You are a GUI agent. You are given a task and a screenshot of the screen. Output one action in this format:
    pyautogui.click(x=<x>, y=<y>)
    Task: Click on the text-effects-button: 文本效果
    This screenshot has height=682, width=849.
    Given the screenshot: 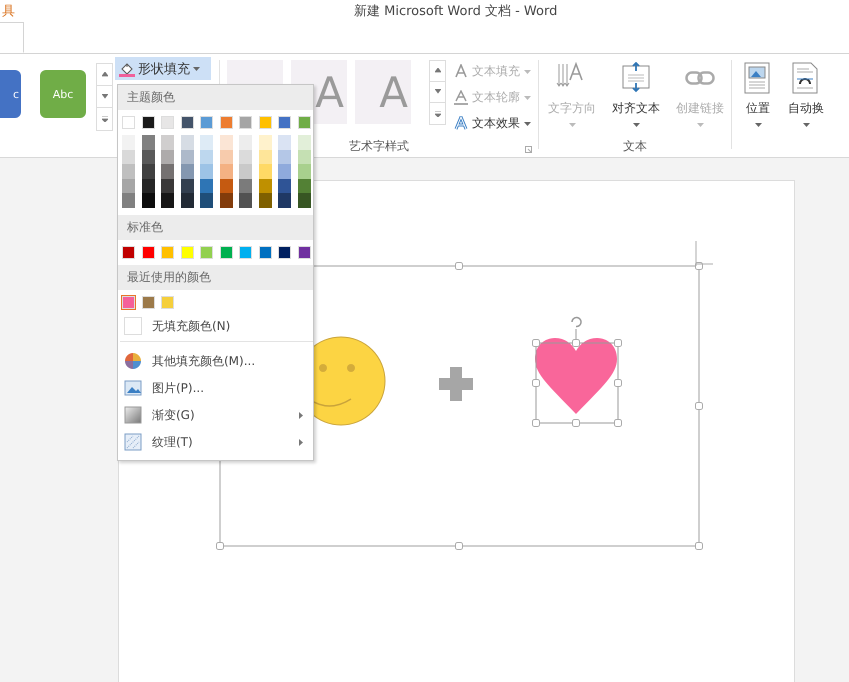 What is the action you would take?
    pyautogui.click(x=492, y=123)
    